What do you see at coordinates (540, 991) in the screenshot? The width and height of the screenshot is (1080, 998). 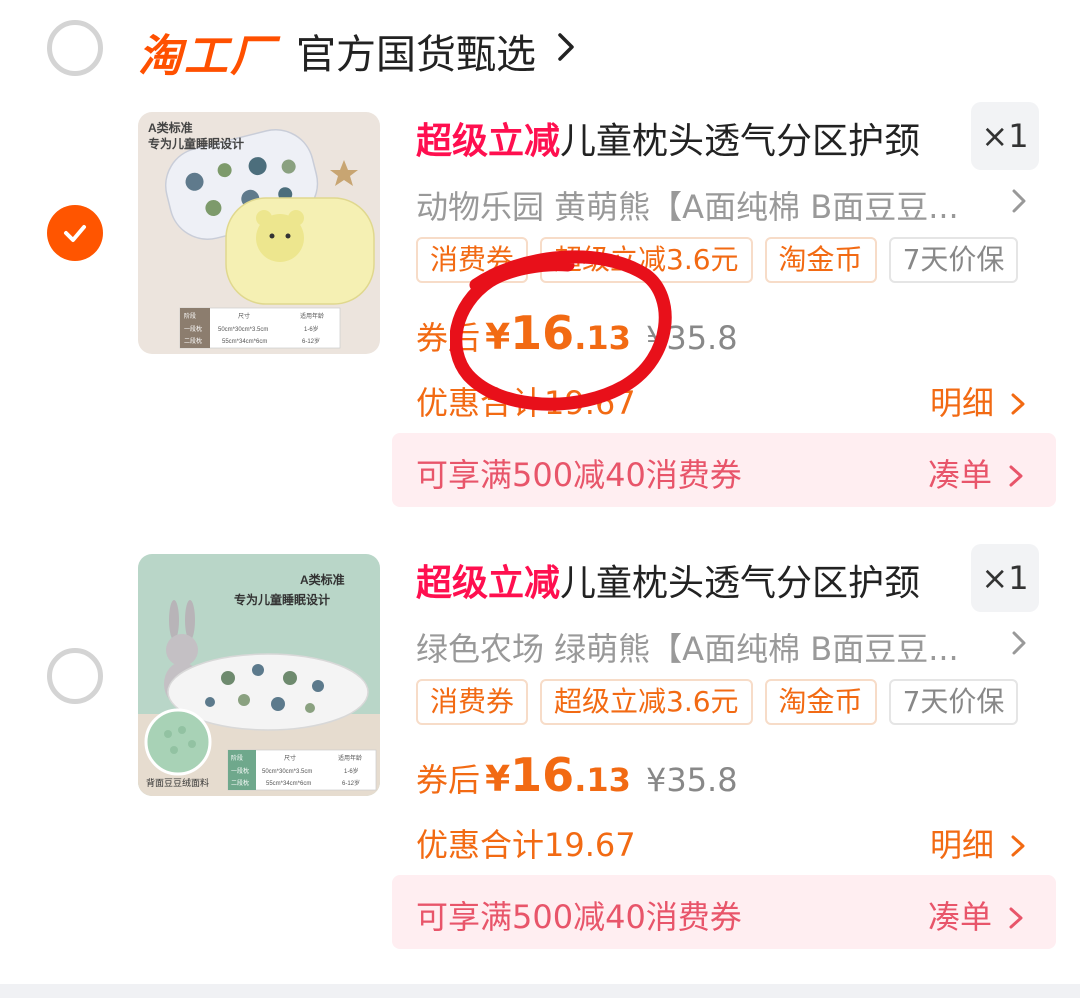 I see `page-bottom-divider` at bounding box center [540, 991].